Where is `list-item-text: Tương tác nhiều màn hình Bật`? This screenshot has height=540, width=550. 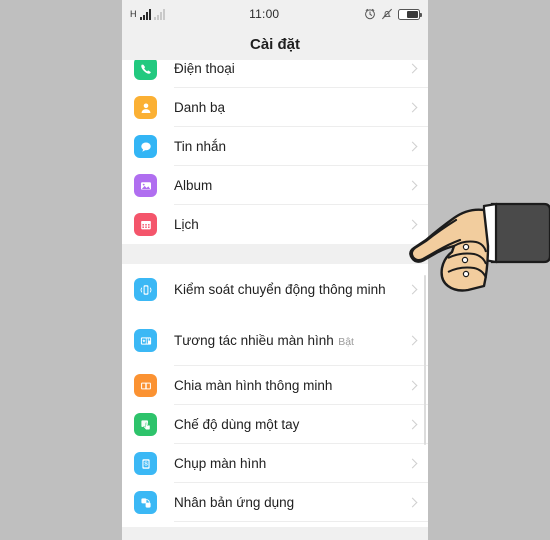 list-item-text: Tương tác nhiều màn hình Bật is located at coordinates (291, 341).